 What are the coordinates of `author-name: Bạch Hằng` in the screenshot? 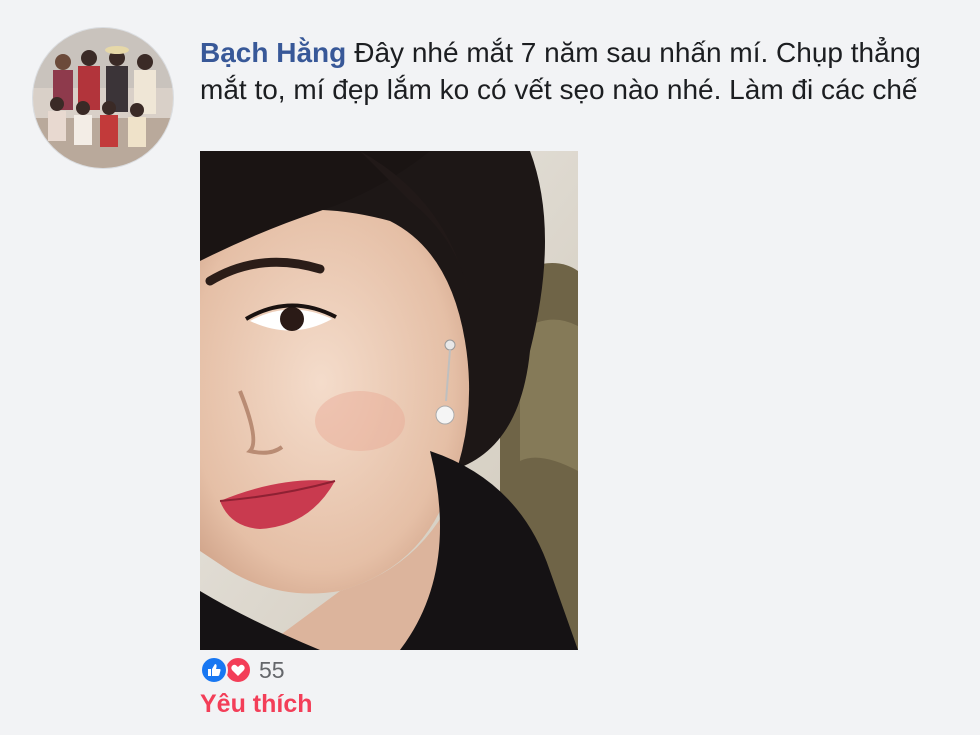 It's located at (273, 52).